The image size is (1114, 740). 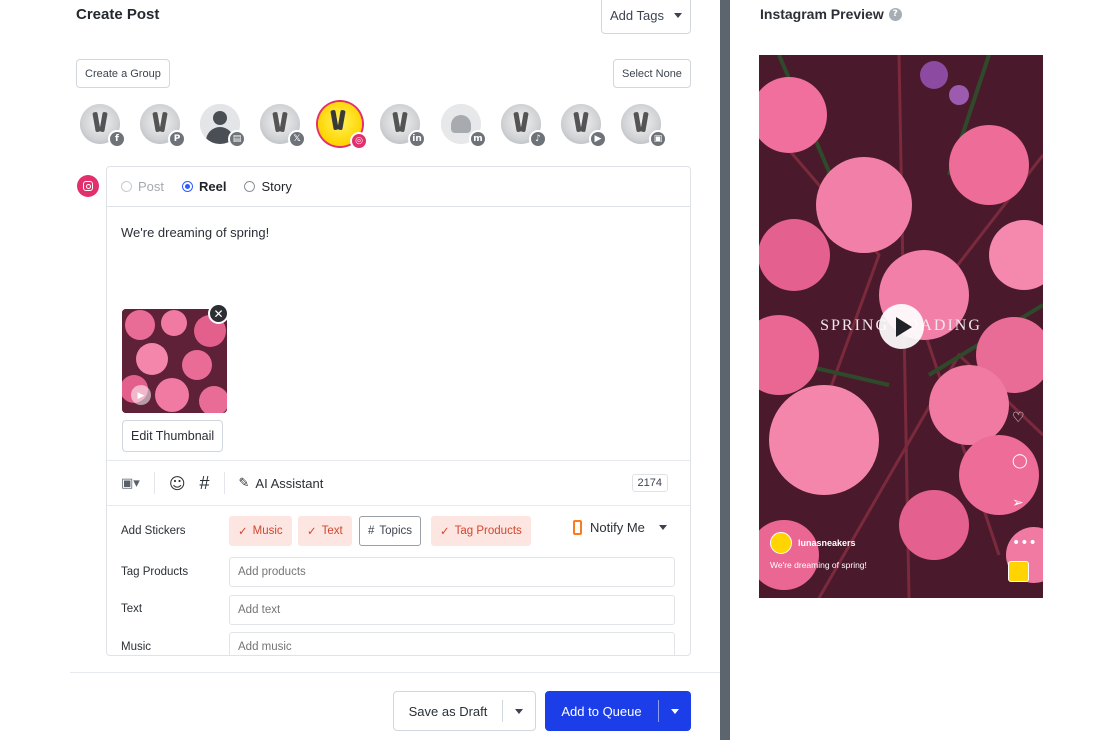 I want to click on facebook-icon: f, so click(x=117, y=139).